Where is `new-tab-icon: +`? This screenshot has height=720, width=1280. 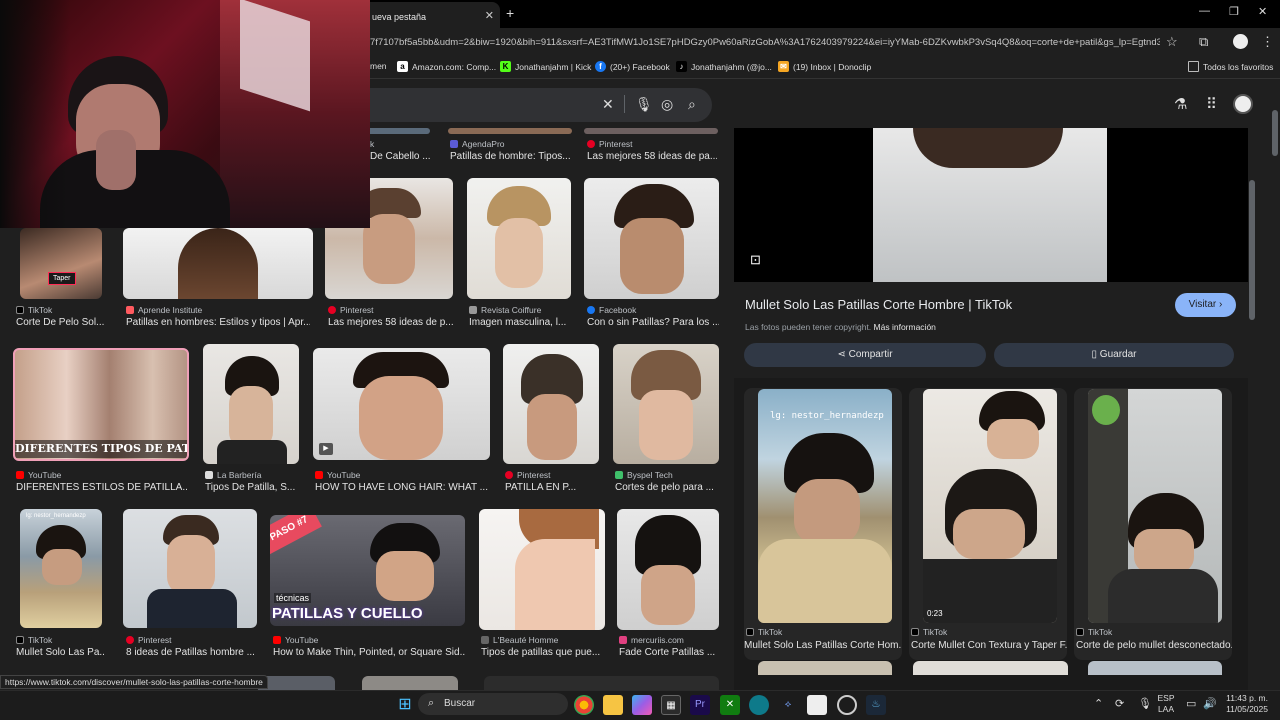 new-tab-icon: + is located at coordinates (510, 13).